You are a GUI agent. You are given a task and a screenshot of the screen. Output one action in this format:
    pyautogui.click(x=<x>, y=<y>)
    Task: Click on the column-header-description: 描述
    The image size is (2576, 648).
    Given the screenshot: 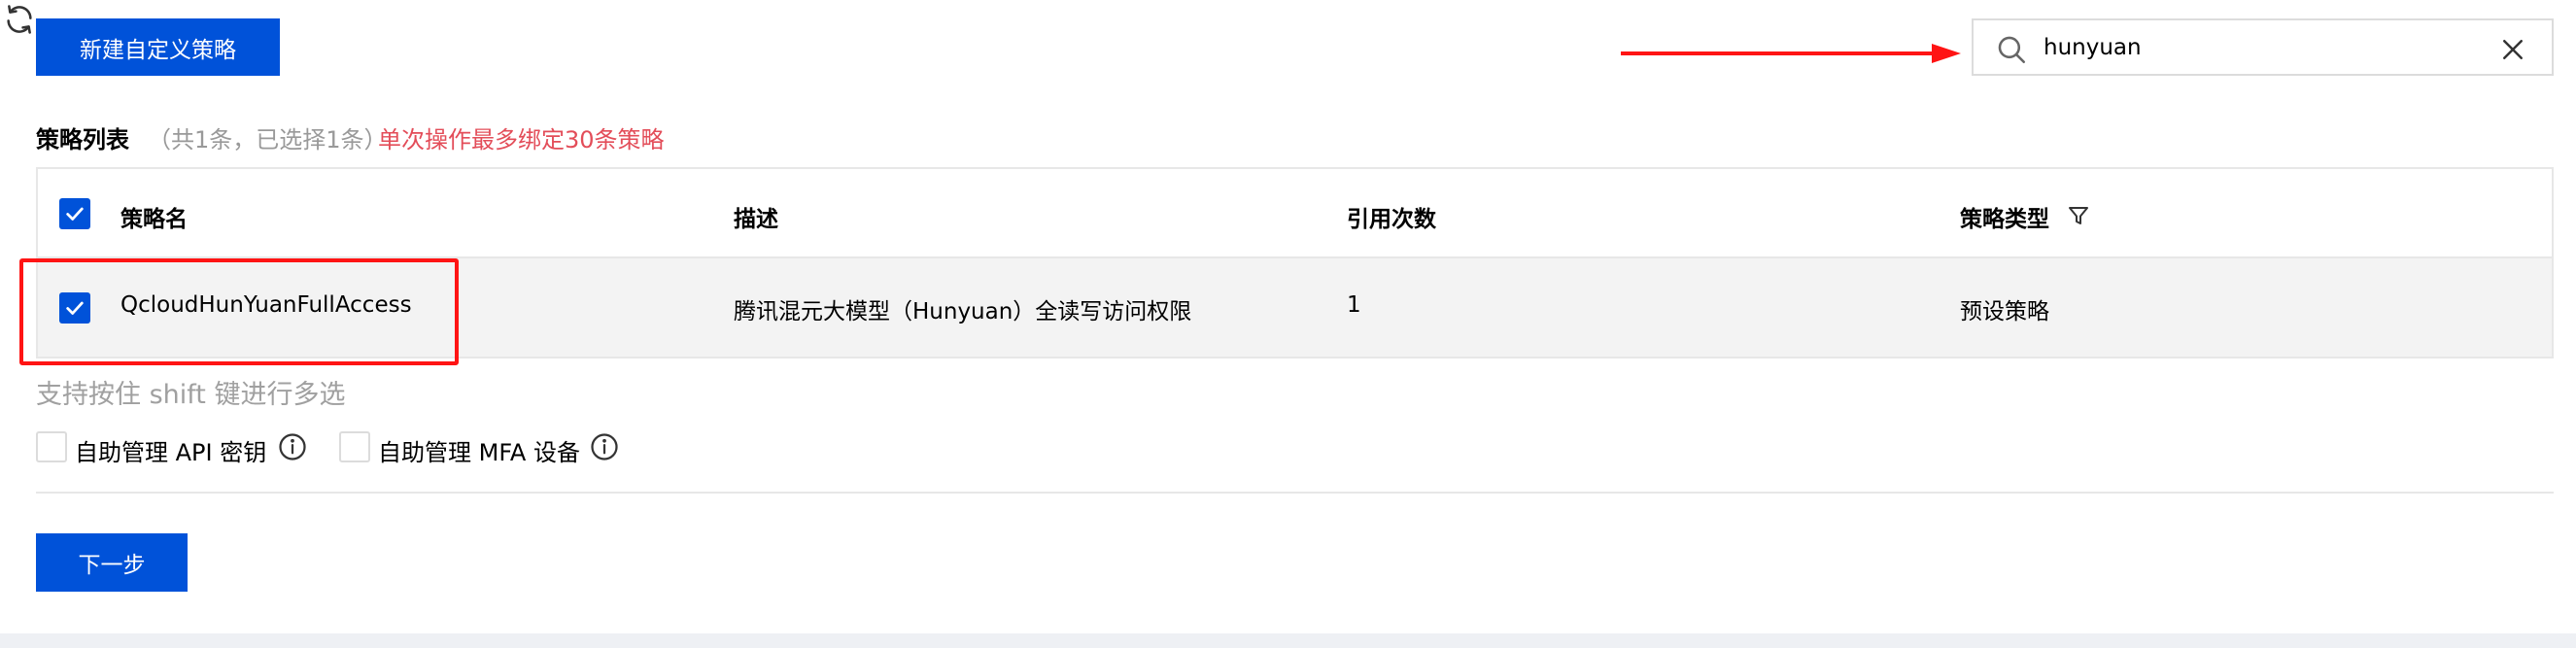 What is the action you would take?
    pyautogui.click(x=756, y=219)
    